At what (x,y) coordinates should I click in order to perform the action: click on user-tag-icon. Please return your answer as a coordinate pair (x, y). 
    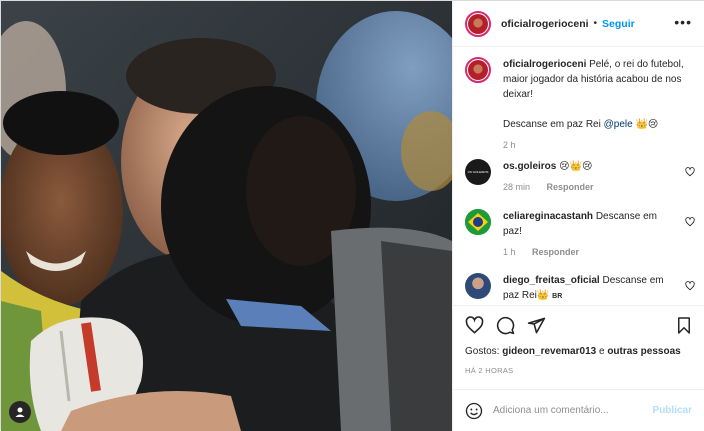
    Looking at the image, I should click on (20, 412).